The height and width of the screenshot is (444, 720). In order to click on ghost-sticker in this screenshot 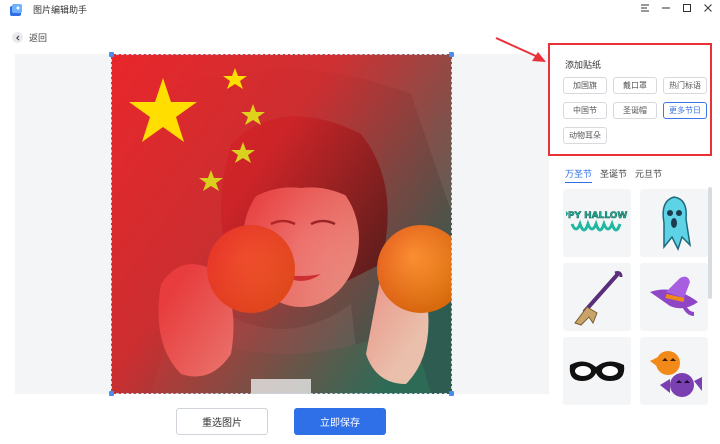, I will do `click(674, 223)`.